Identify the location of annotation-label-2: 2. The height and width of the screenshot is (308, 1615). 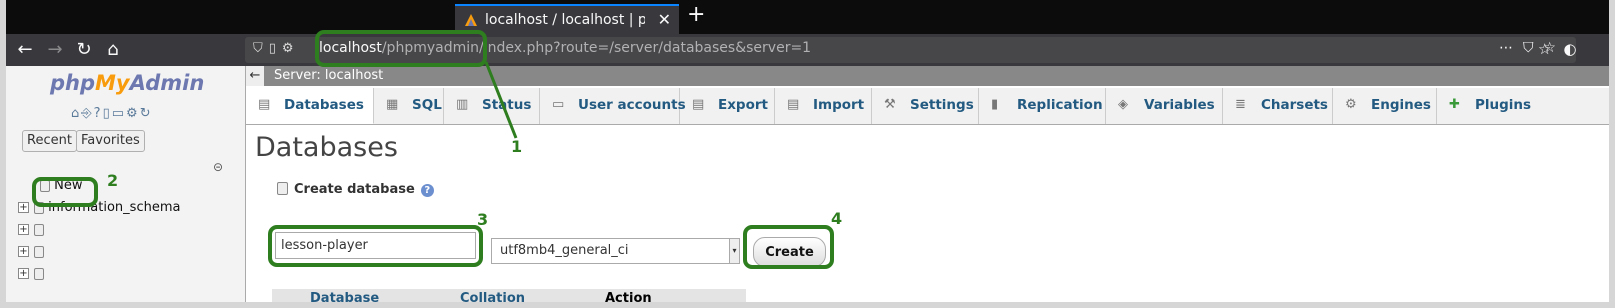
(113, 180).